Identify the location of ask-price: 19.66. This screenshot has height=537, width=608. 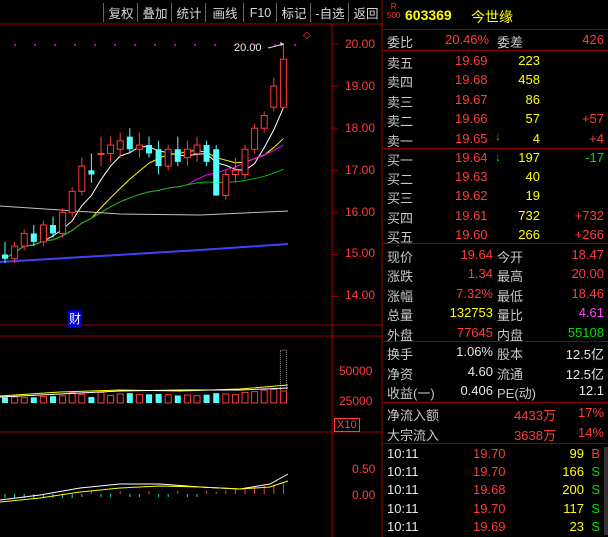
(471, 119).